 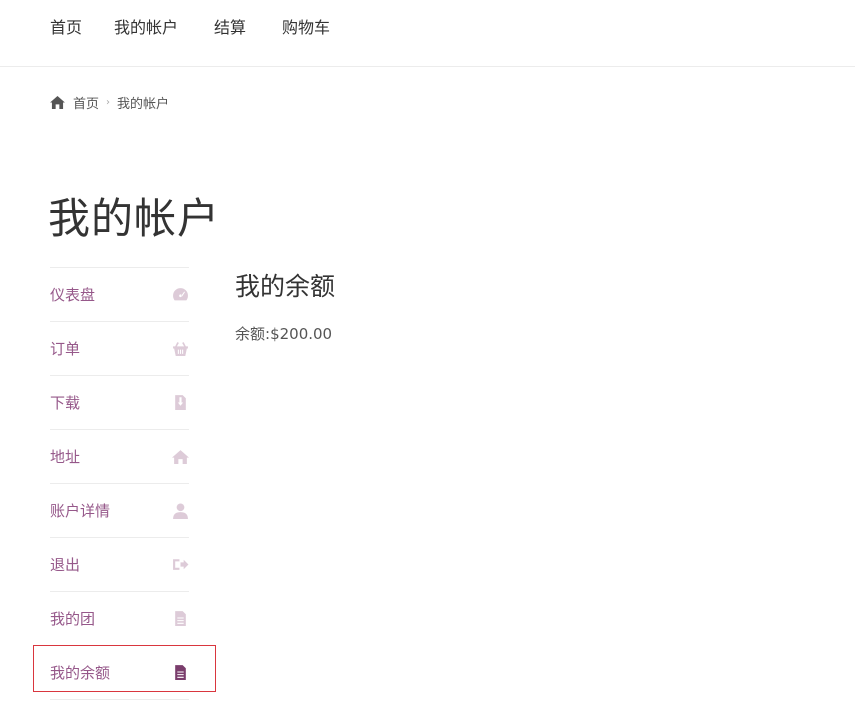 What do you see at coordinates (301, 334) in the screenshot?
I see `balance-value: $200.00` at bounding box center [301, 334].